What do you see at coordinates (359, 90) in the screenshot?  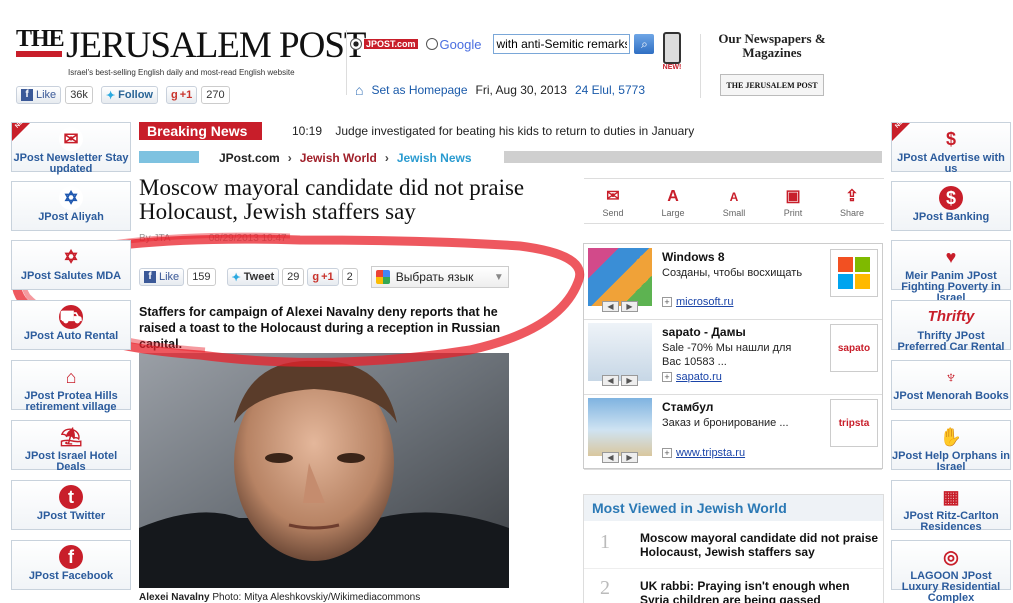 I see `home-icon: ⌂` at bounding box center [359, 90].